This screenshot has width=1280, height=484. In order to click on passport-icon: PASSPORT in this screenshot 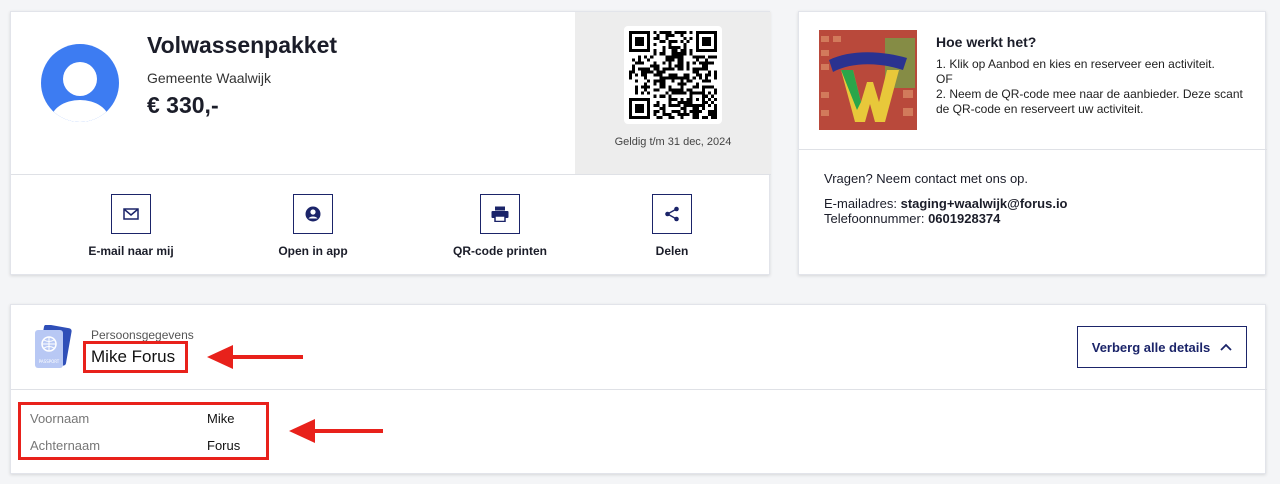, I will do `click(52, 347)`.